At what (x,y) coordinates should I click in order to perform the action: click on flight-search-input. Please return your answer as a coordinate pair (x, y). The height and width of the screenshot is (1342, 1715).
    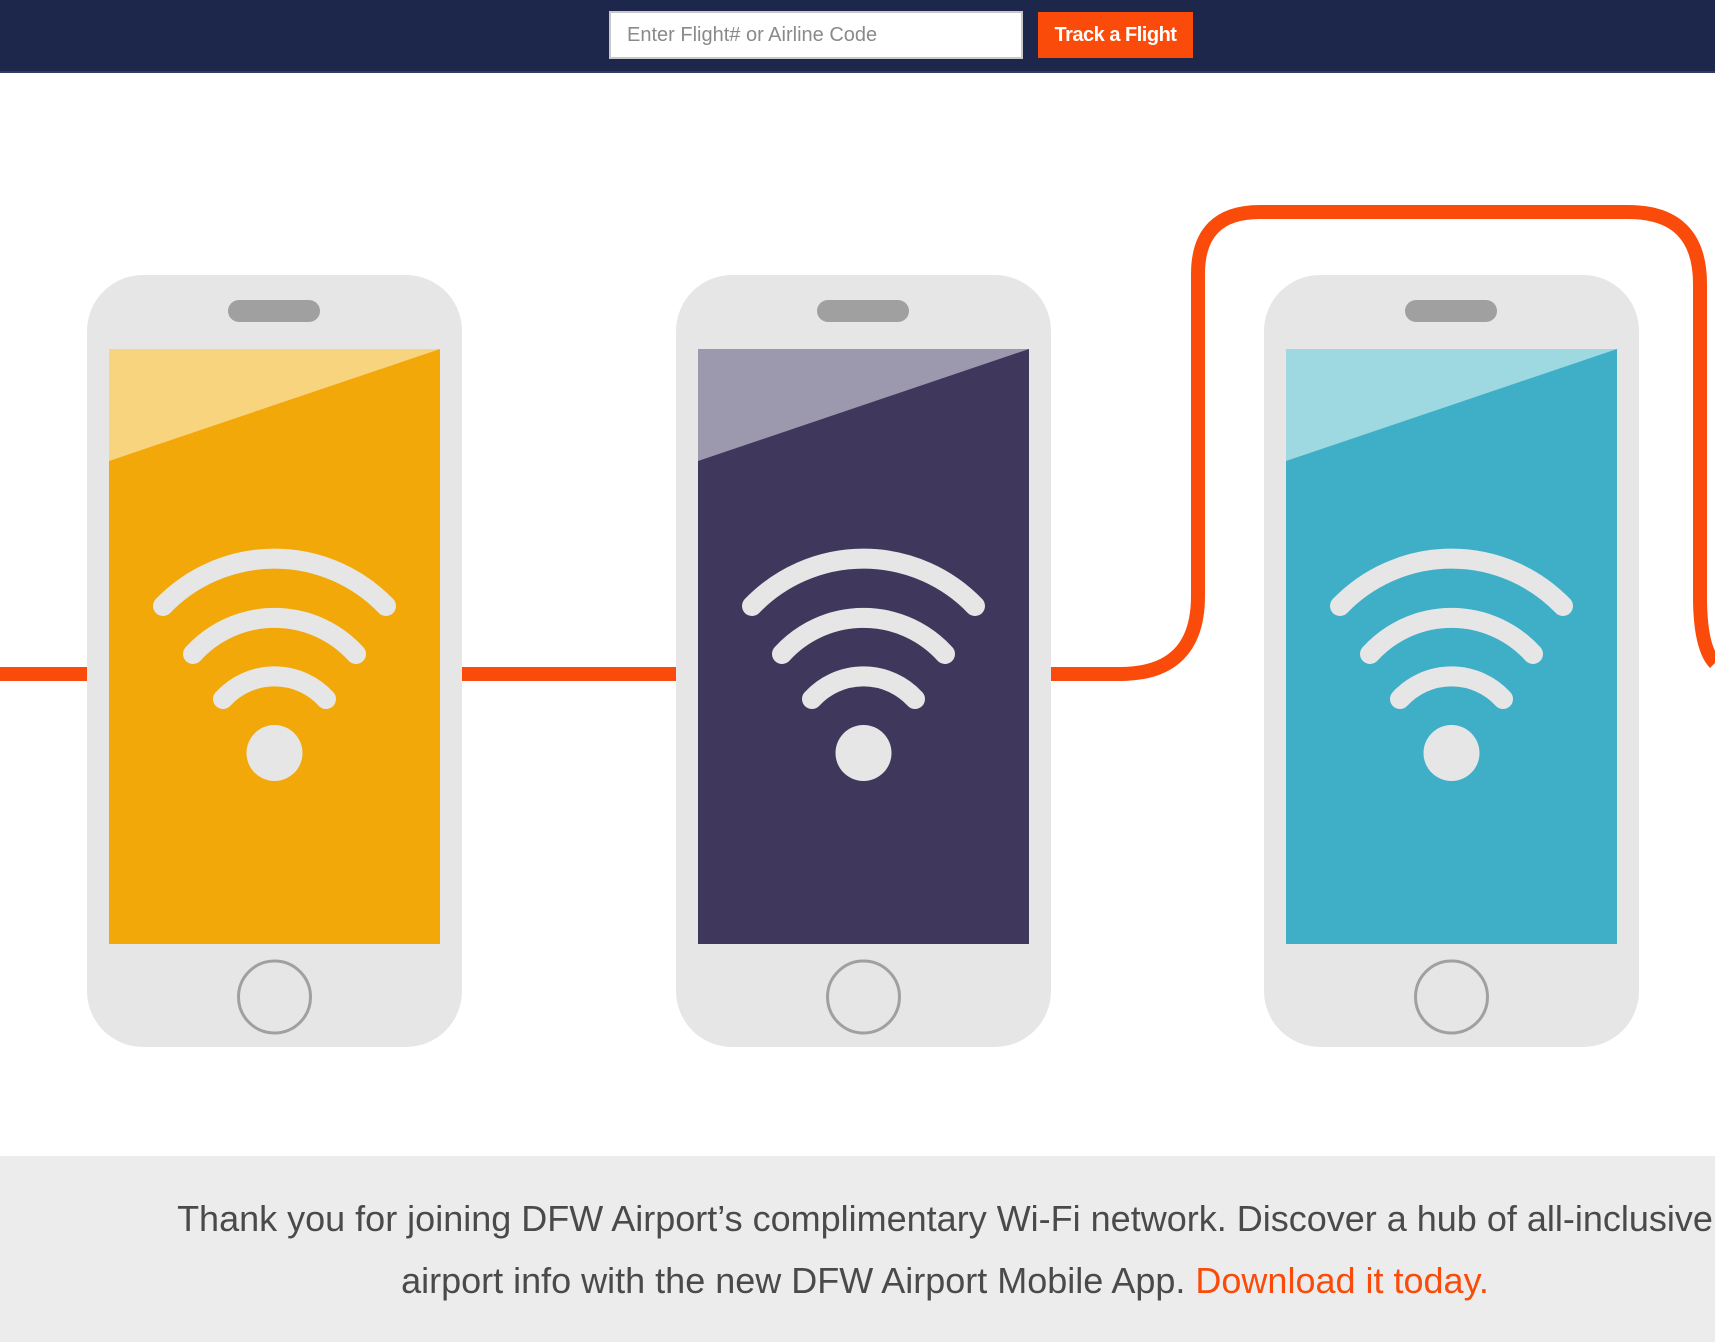
    Looking at the image, I should click on (816, 35).